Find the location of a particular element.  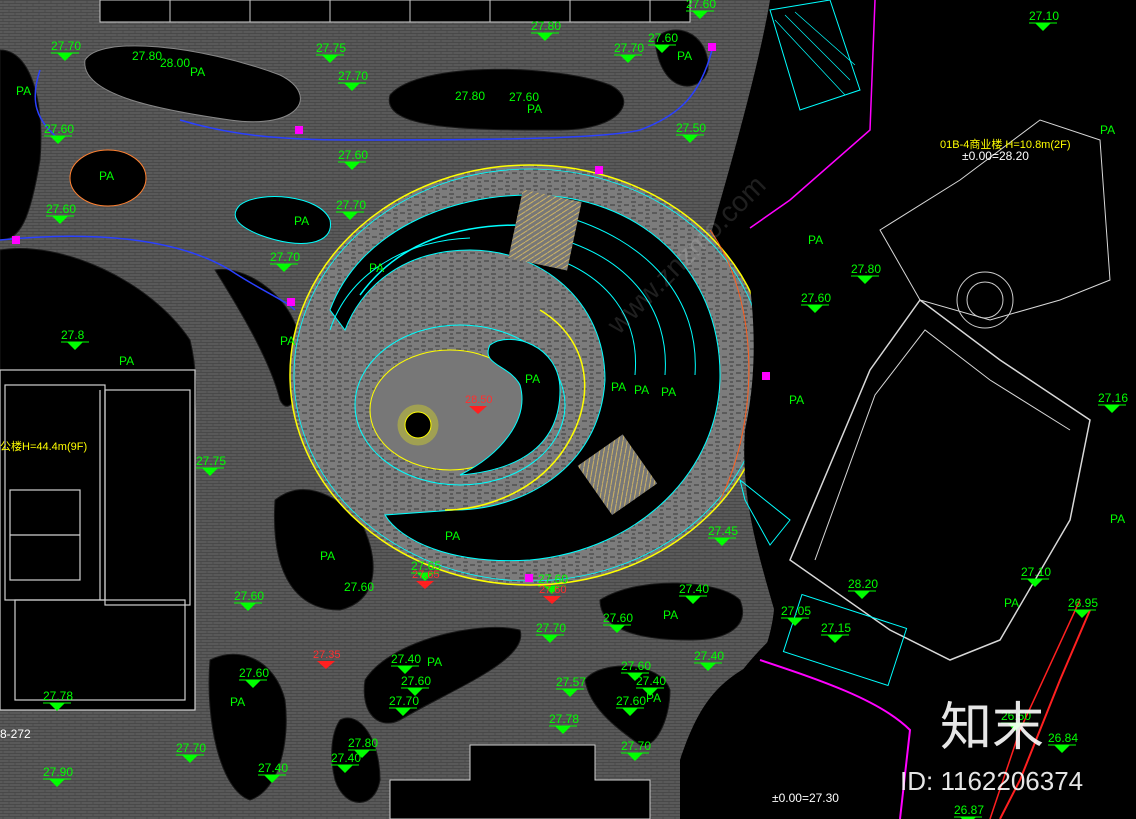

elevation-label: 27.90 is located at coordinates (58, 772).